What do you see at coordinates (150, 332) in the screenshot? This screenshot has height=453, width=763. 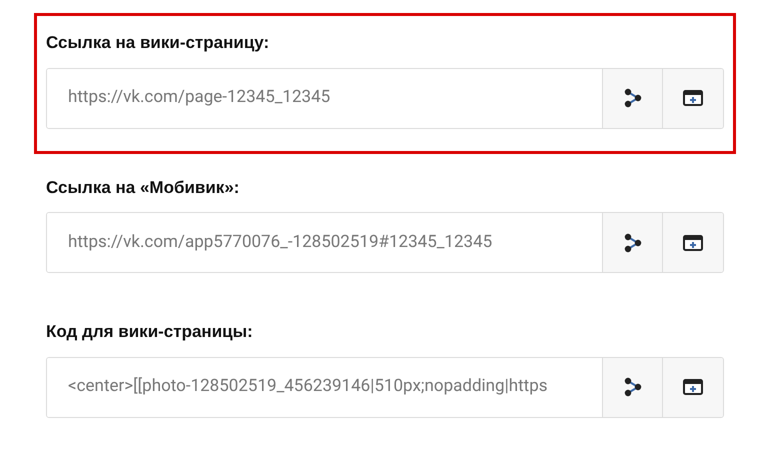 I see `field-label: Код для вики-страницы:` at bounding box center [150, 332].